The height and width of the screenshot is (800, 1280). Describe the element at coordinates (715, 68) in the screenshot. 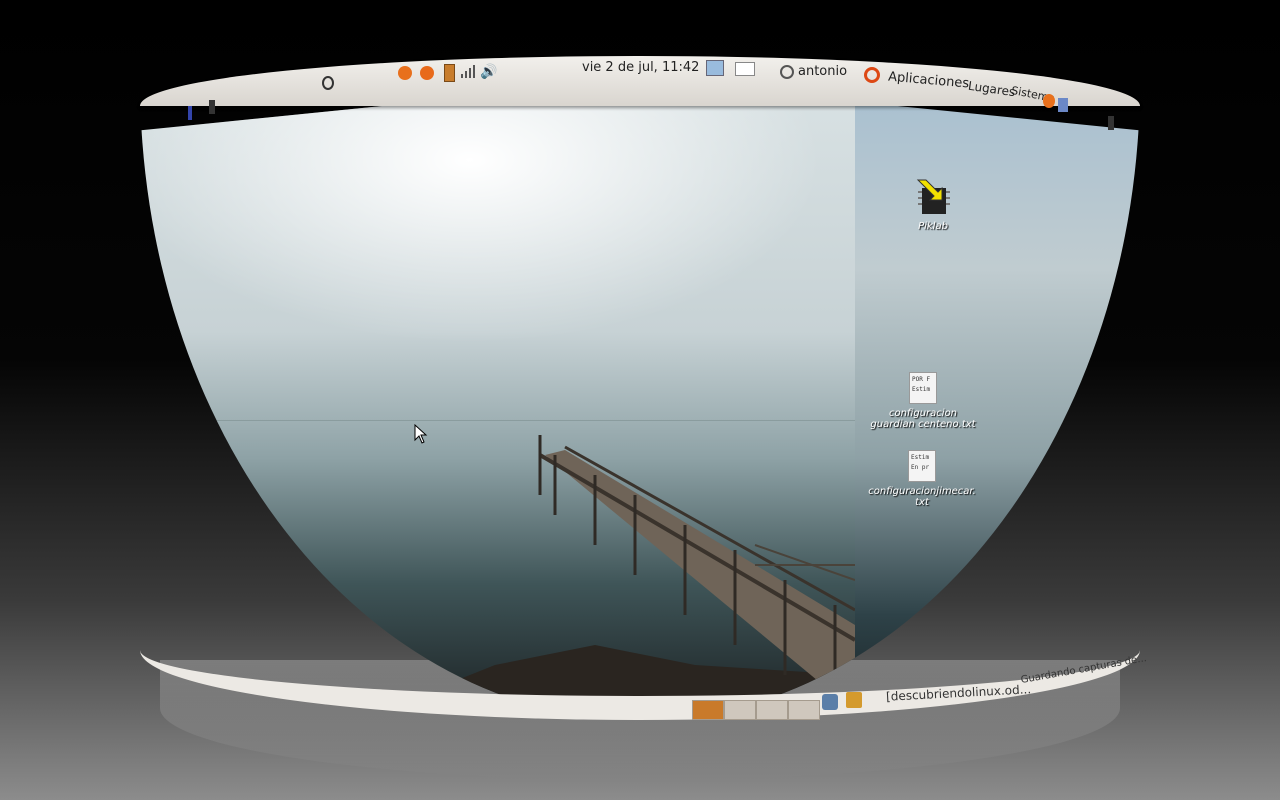

I see `network-icon` at that location.